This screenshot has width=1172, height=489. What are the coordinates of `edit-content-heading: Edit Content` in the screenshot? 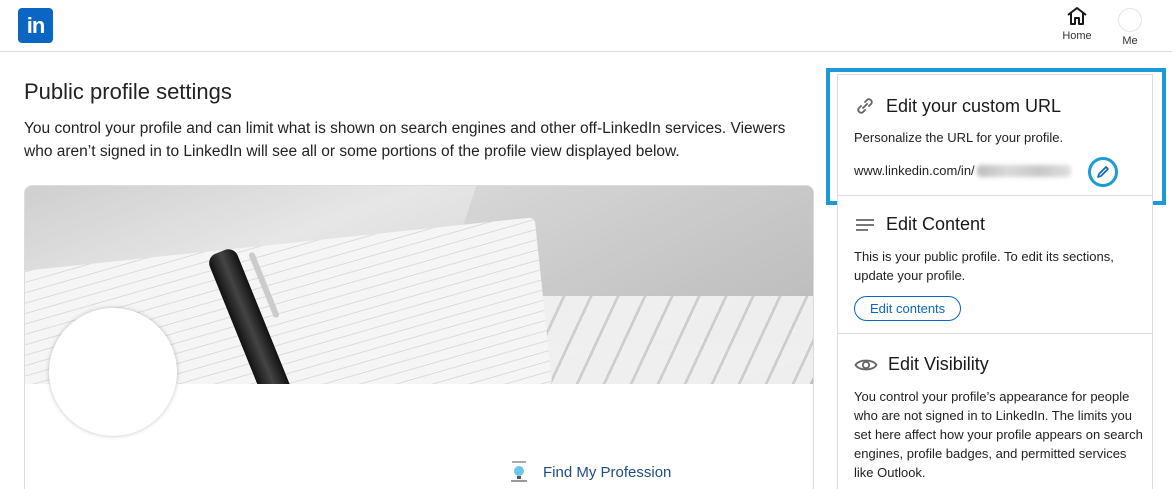 It's located at (919, 224).